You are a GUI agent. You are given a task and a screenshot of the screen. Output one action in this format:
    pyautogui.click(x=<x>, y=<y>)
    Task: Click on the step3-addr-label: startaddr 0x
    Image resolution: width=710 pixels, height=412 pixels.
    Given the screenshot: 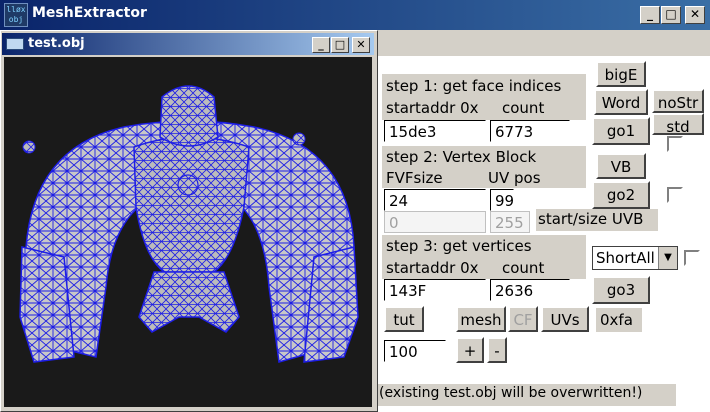 What is the action you would take?
    pyautogui.click(x=432, y=268)
    